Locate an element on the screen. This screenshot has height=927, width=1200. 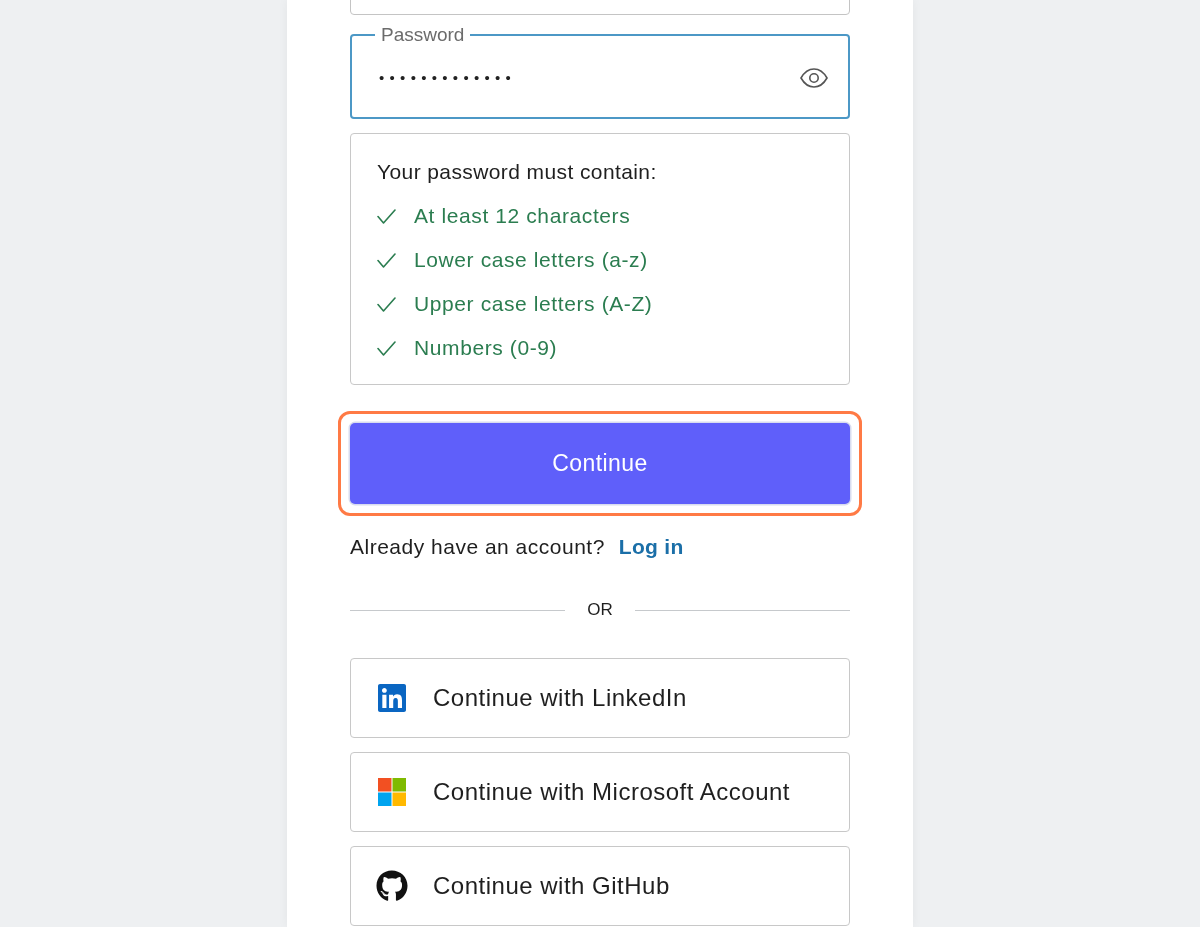
requirement-text: Numbers (0-9) is located at coordinates (486, 348).